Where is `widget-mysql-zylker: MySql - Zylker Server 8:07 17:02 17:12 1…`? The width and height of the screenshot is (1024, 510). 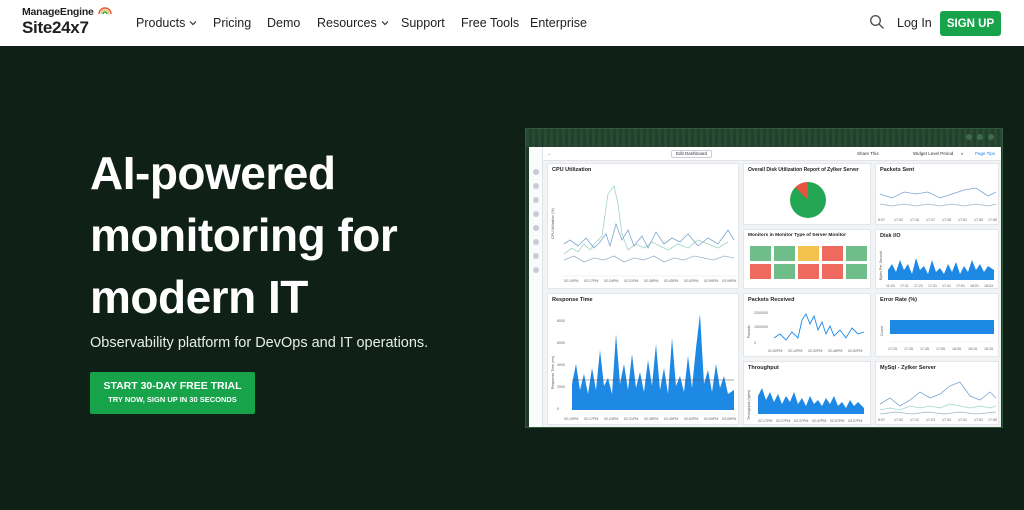 widget-mysql-zylker: MySql - Zylker Server 8:07 17:02 17:12 1… is located at coordinates (937, 393).